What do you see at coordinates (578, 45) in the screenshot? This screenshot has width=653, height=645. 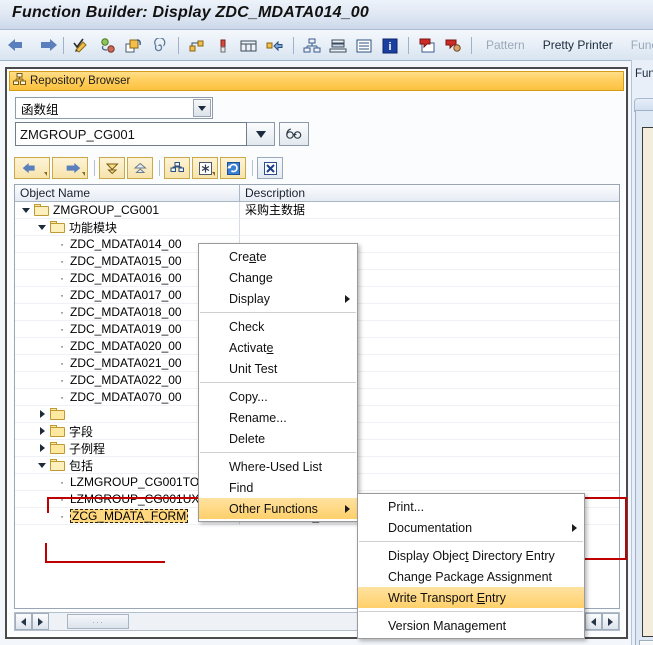 I see `pretty-printer-button: Pretty Printer` at bounding box center [578, 45].